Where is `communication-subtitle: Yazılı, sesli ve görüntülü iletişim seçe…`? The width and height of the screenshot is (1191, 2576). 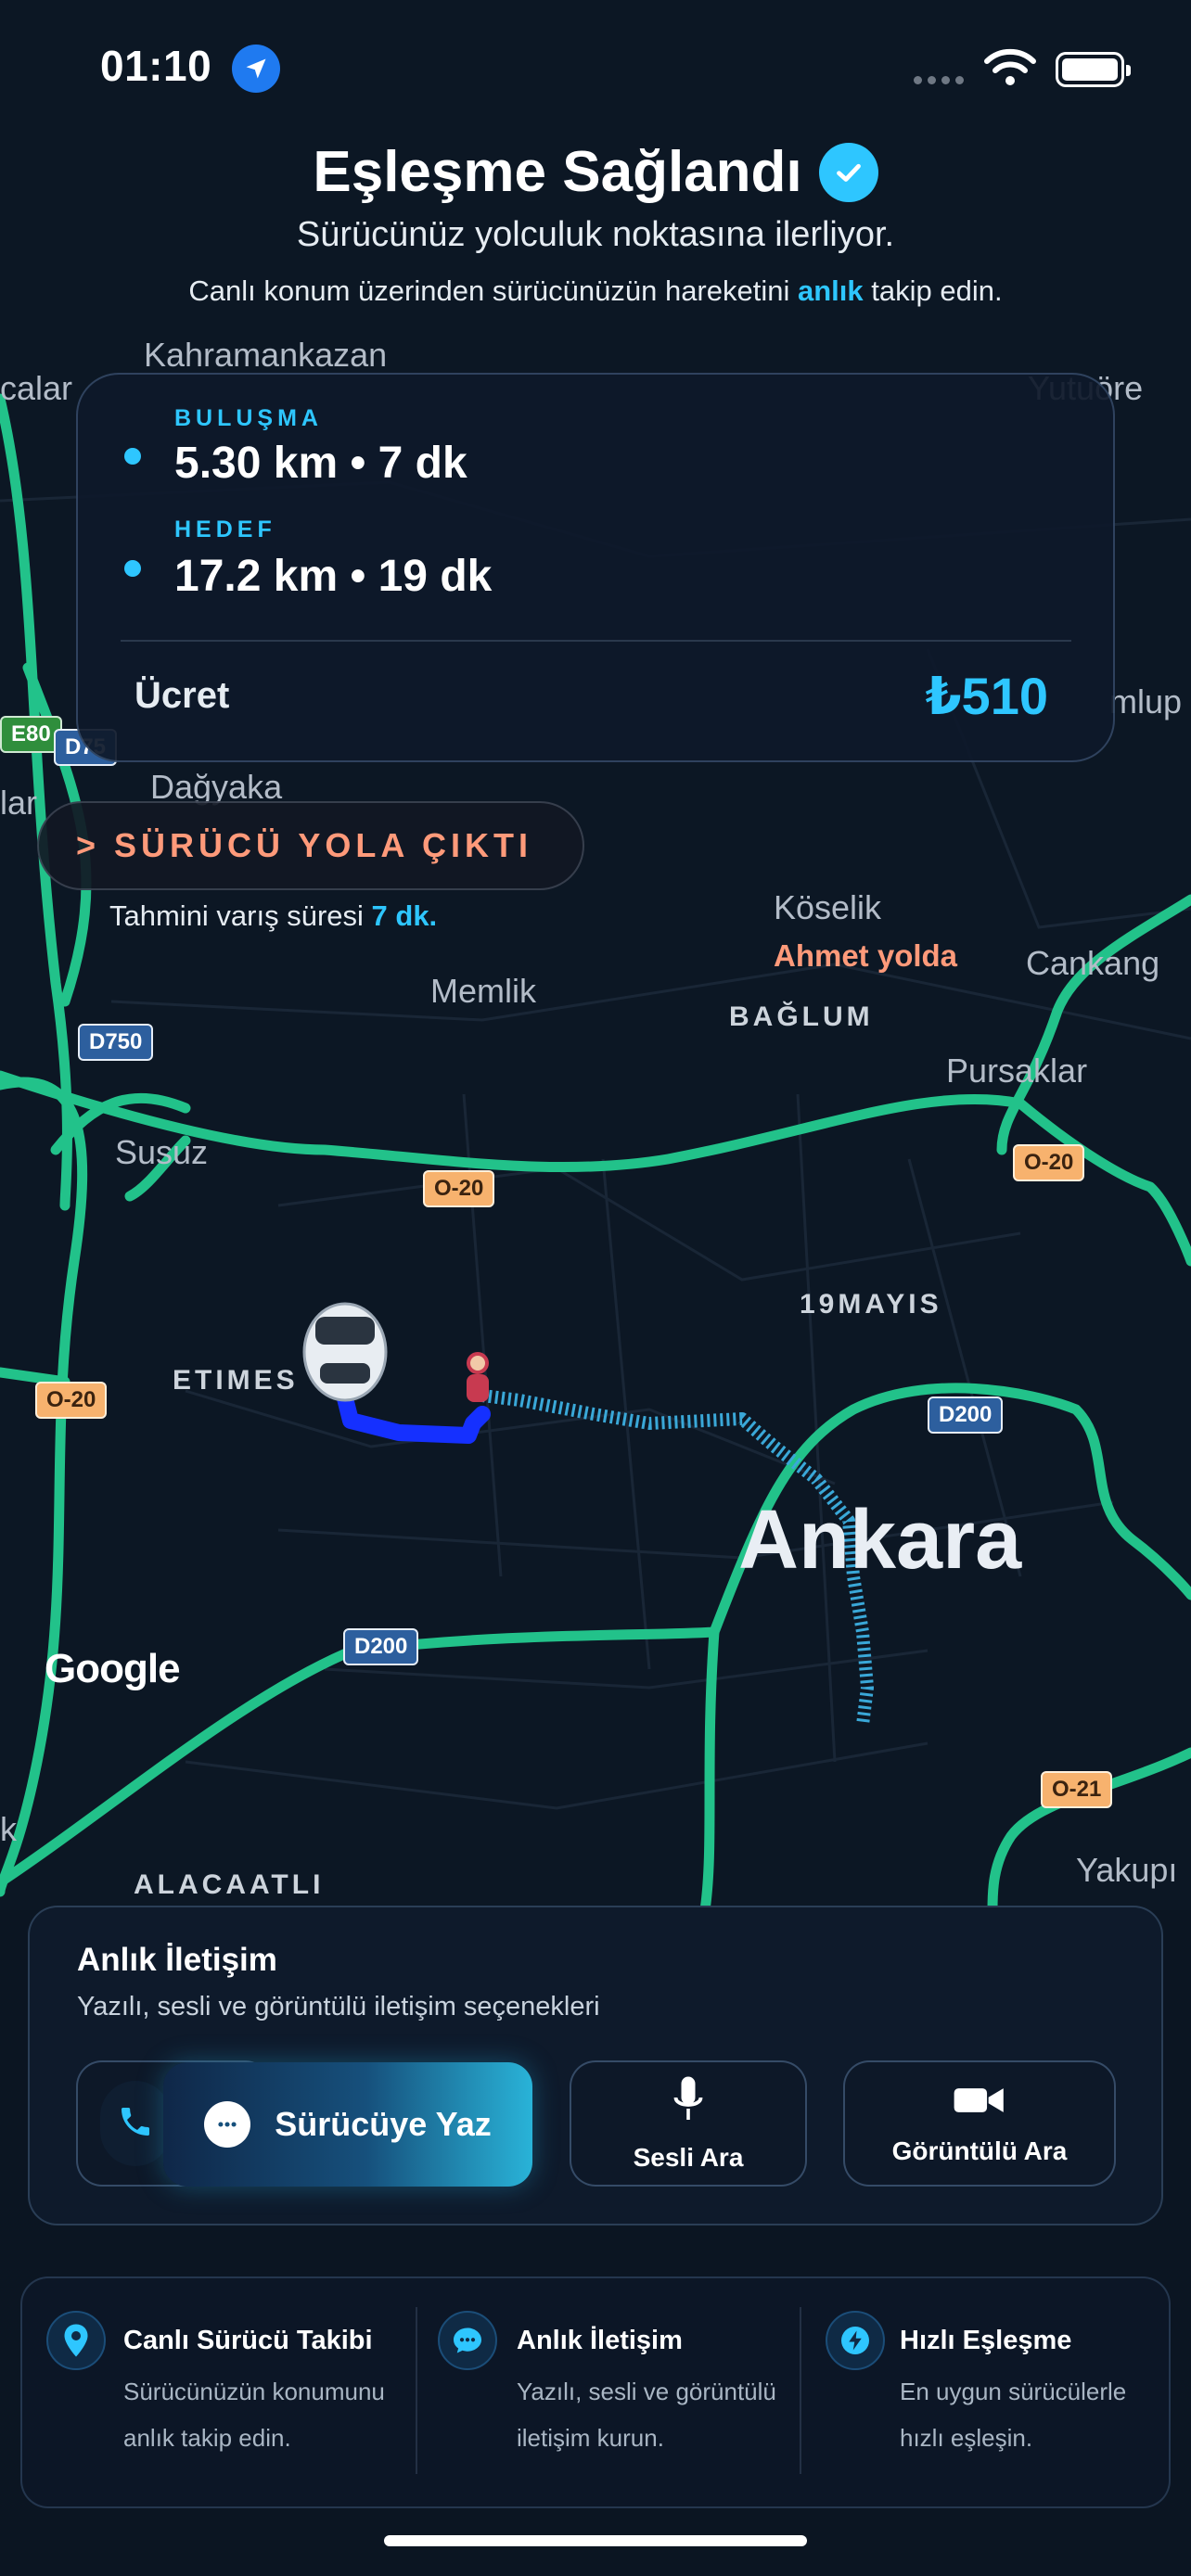
communication-subtitle: Yazılı, sesli ve görüntülü iletişim seçe… is located at coordinates (338, 2007).